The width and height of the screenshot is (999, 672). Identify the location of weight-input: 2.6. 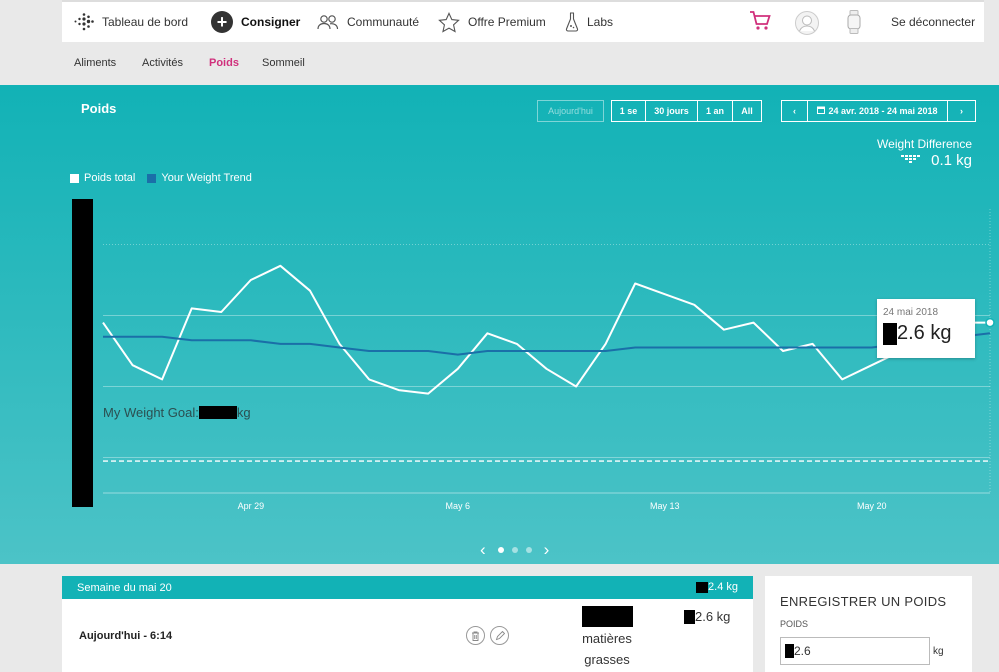
(855, 651).